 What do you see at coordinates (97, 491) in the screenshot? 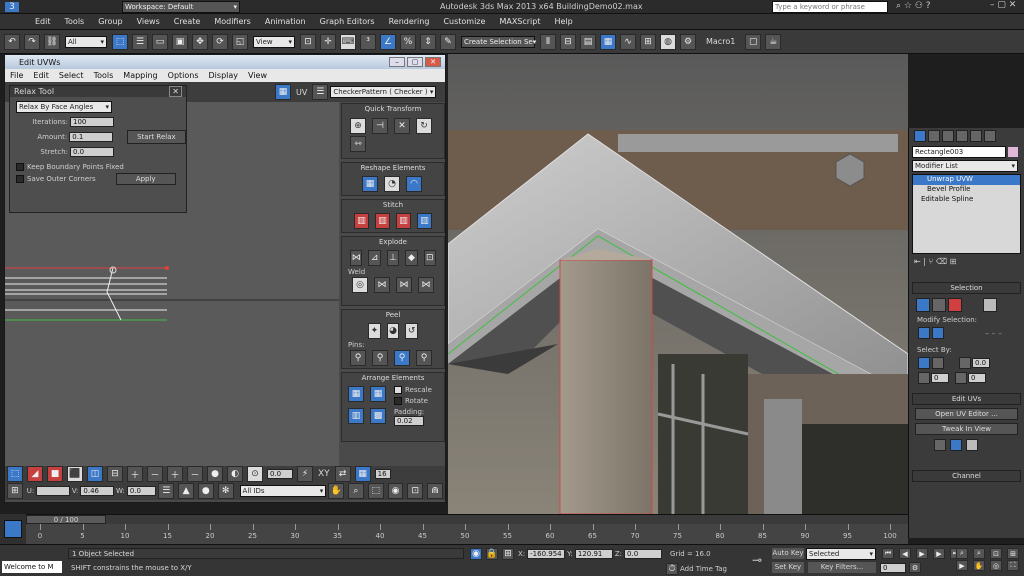
I see `v-field: 0.46` at bounding box center [97, 491].